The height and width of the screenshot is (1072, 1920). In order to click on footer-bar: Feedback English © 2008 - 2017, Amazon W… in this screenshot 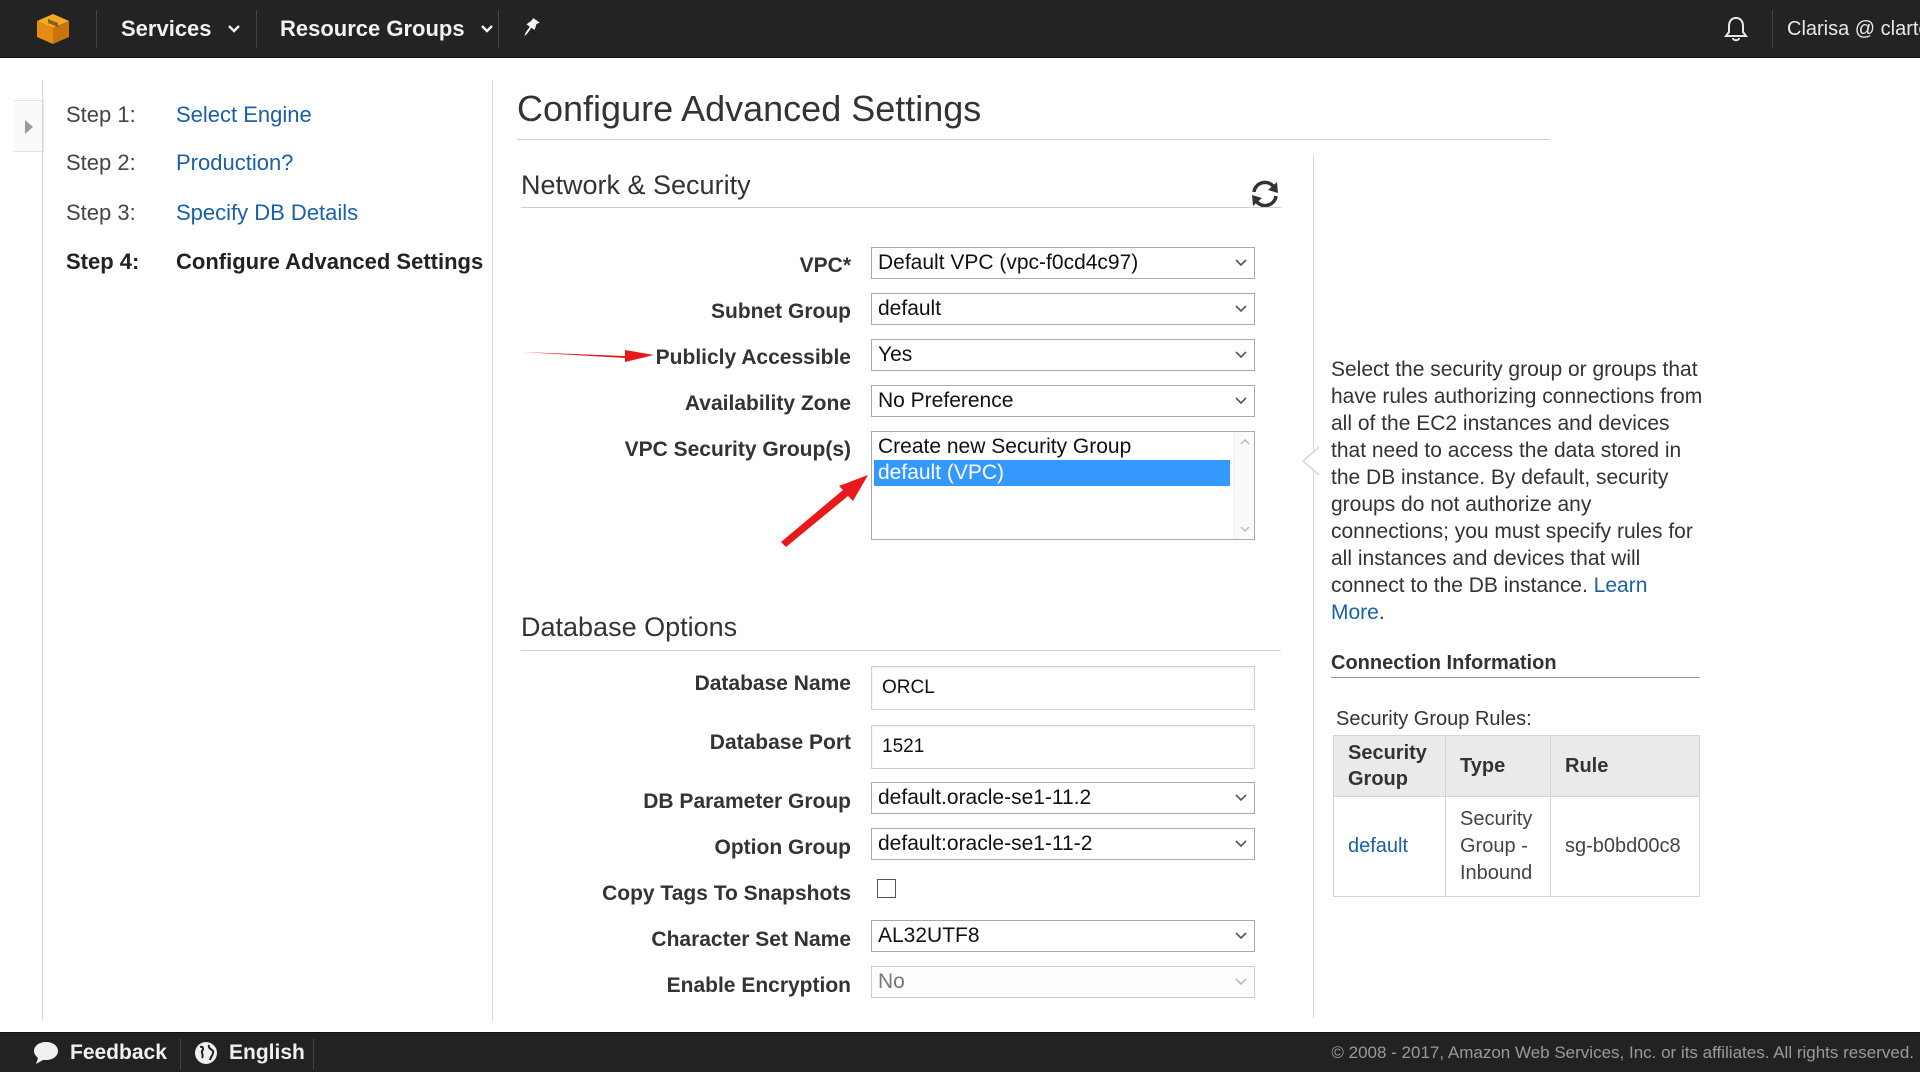, I will do `click(960, 1052)`.